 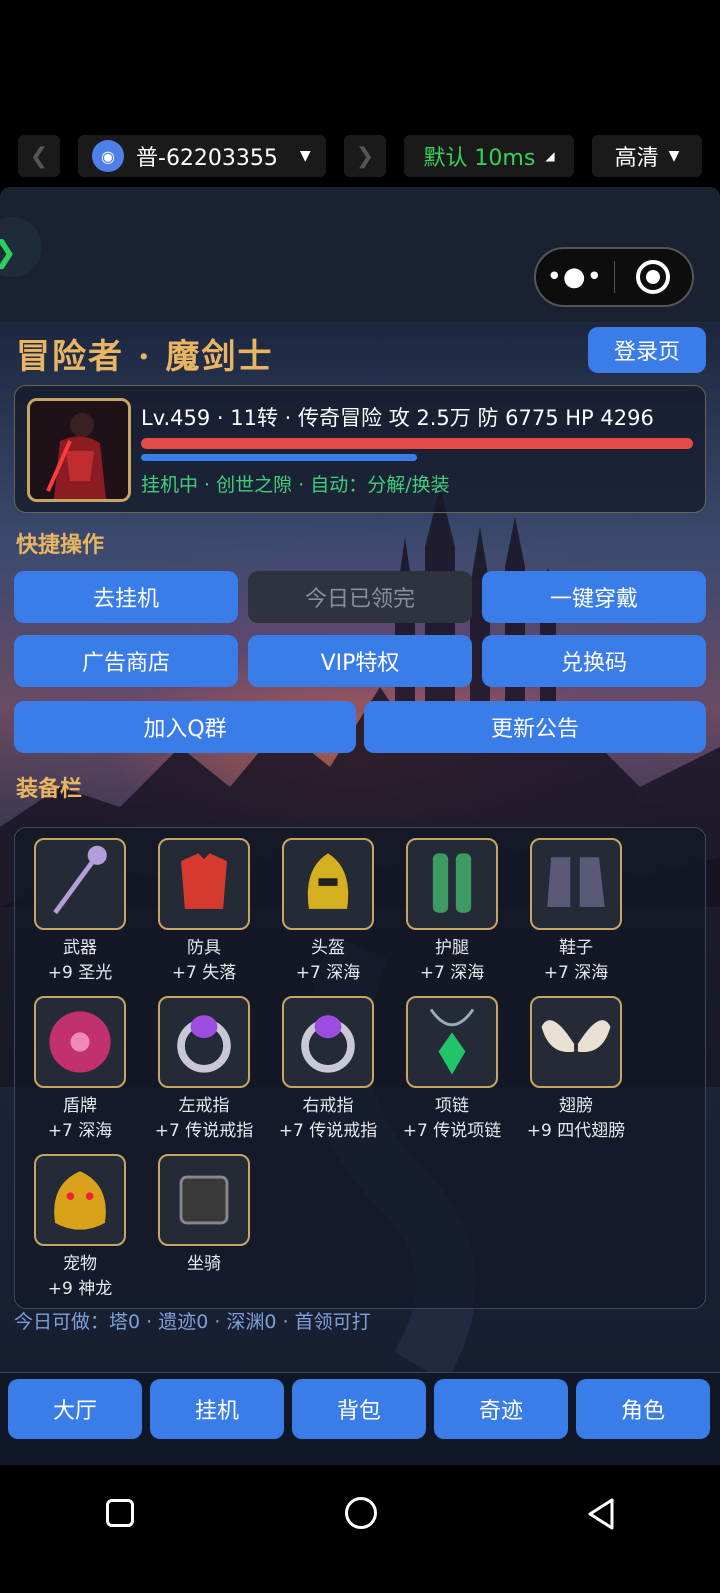 What do you see at coordinates (80, 1106) in the screenshot?
I see `equipment-name: 盾牌` at bounding box center [80, 1106].